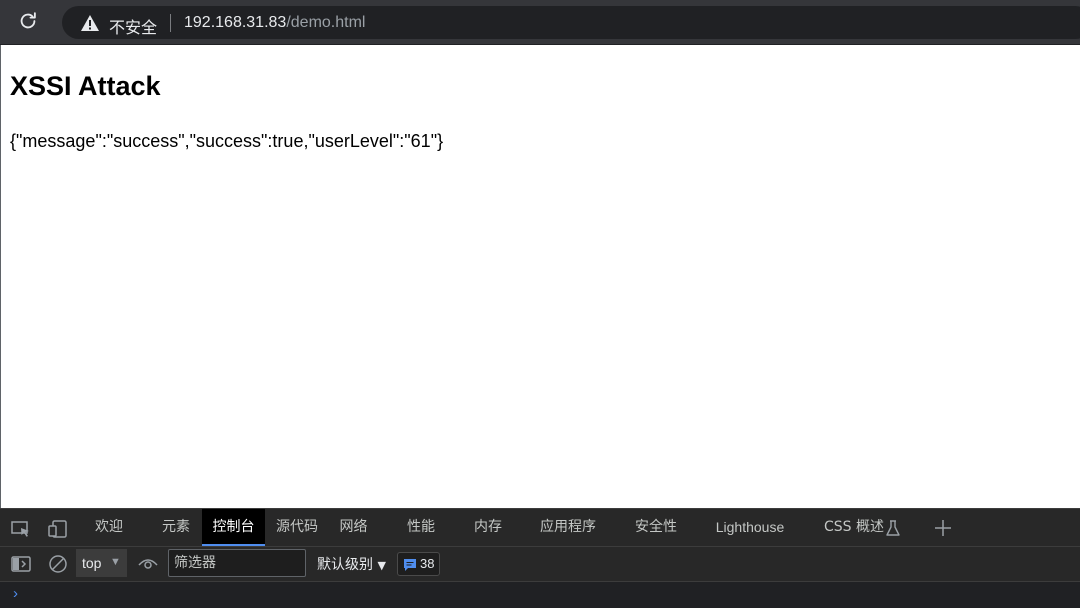  Describe the element at coordinates (85, 86) in the screenshot. I see `page-title: XSSI Attack` at that location.